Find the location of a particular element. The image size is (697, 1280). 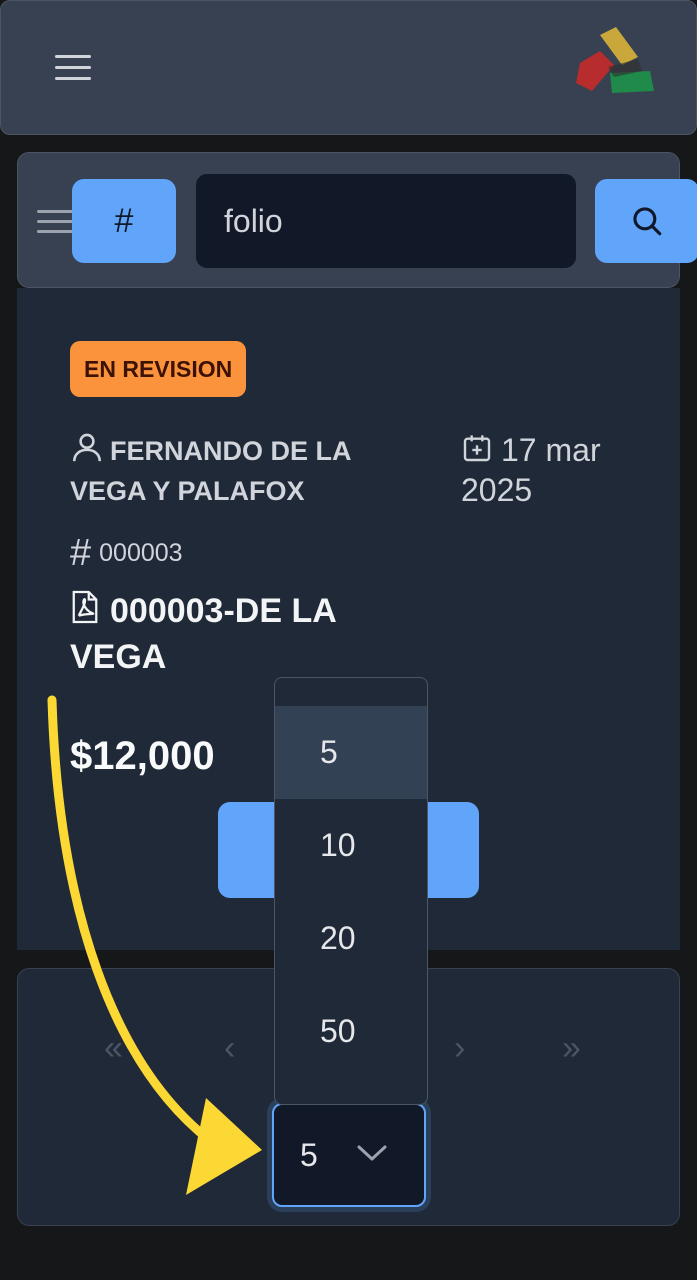

status-badge: EN REVISION is located at coordinates (158, 369).